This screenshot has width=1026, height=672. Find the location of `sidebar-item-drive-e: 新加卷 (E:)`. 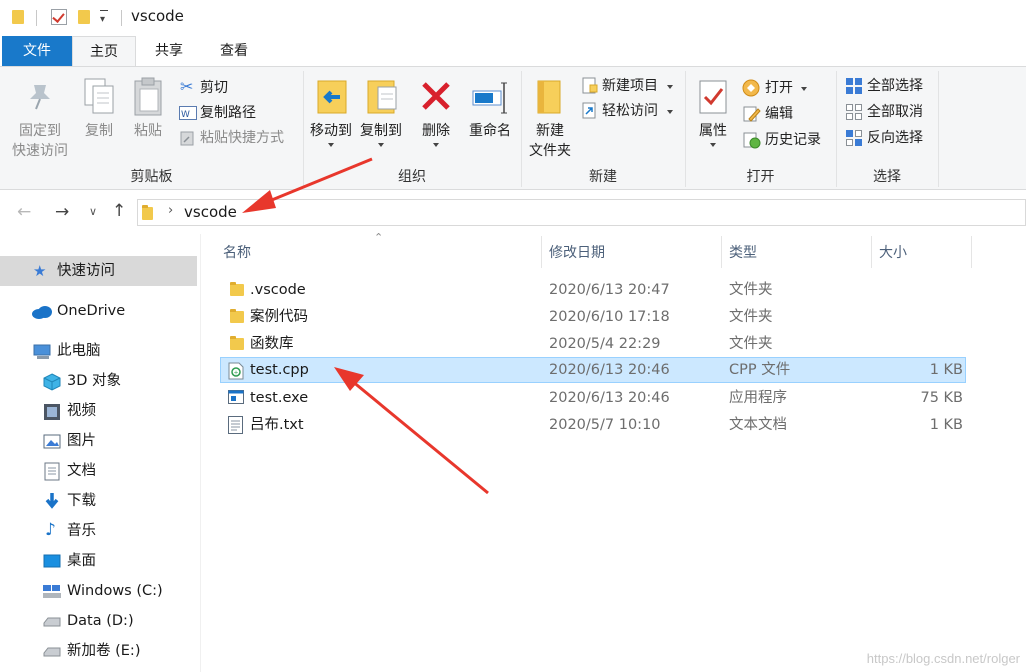

sidebar-item-drive-e: 新加卷 (E:) is located at coordinates (98, 651).